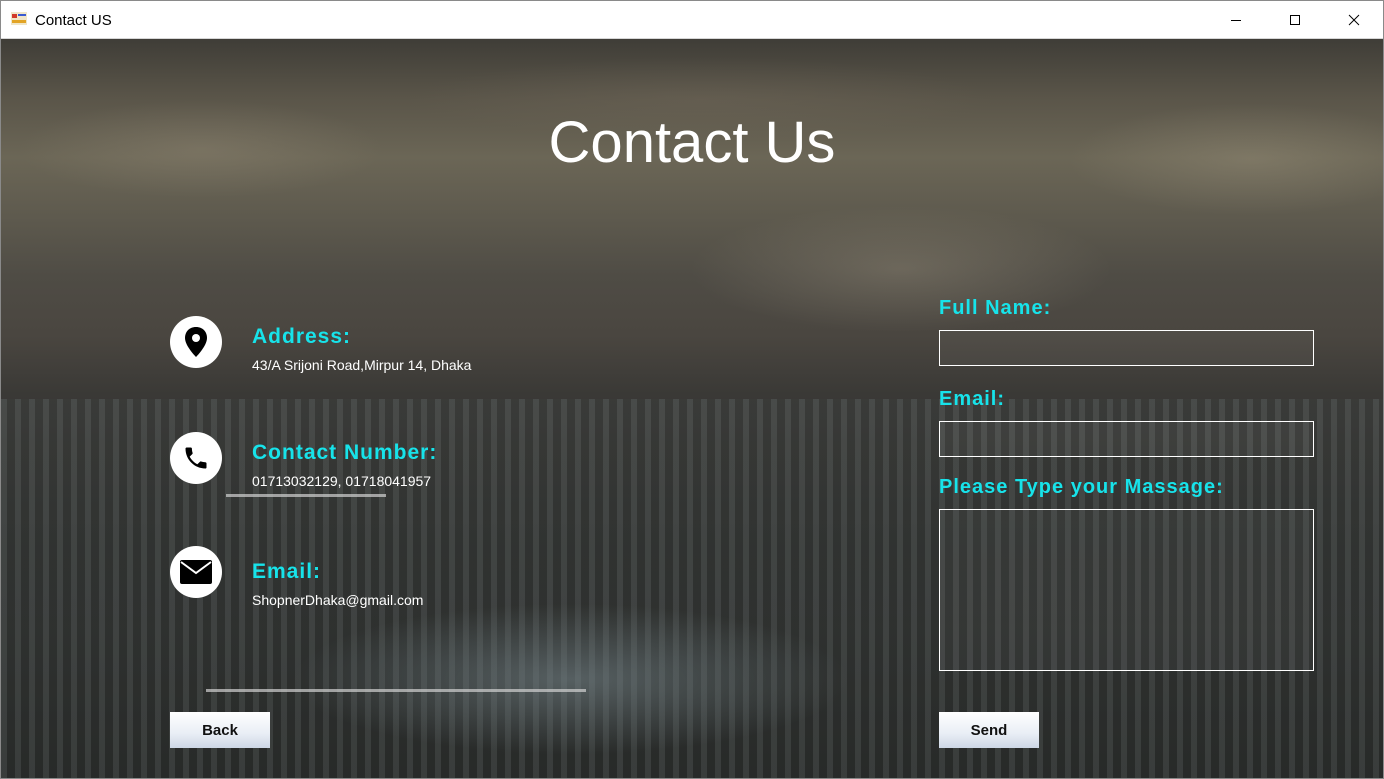 Image resolution: width=1384 pixels, height=779 pixels. I want to click on message-label: Please Type your Massage:, so click(1081, 487).